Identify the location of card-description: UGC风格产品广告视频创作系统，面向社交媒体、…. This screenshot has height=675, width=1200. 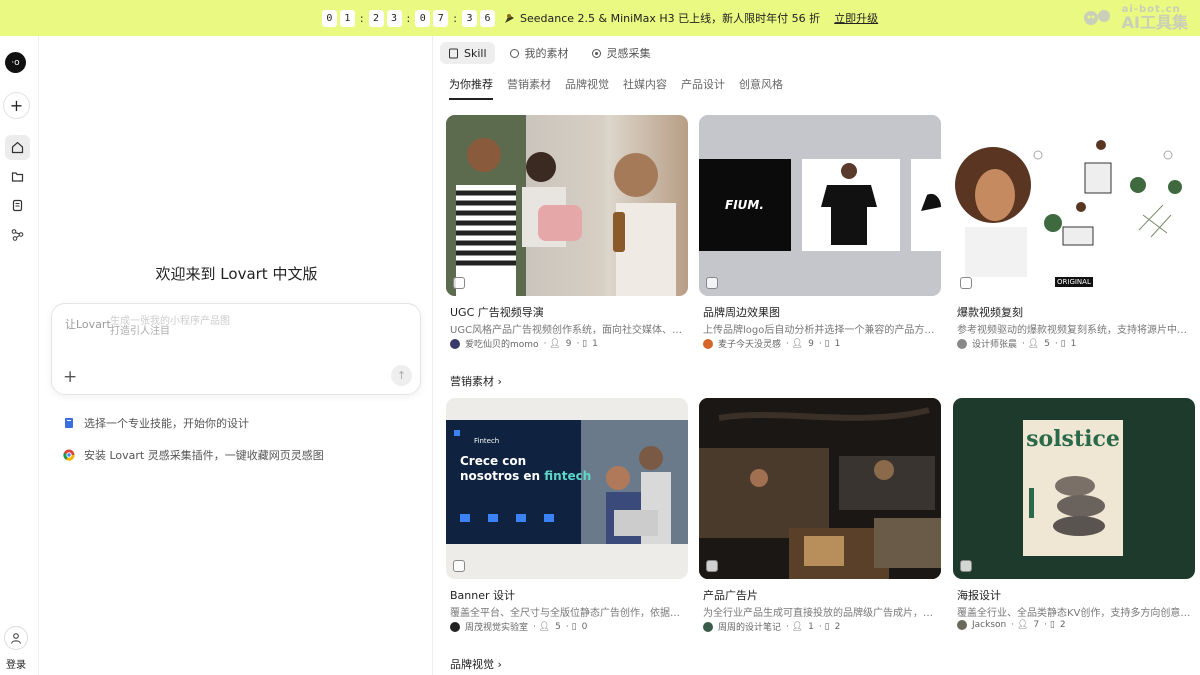
(566, 330).